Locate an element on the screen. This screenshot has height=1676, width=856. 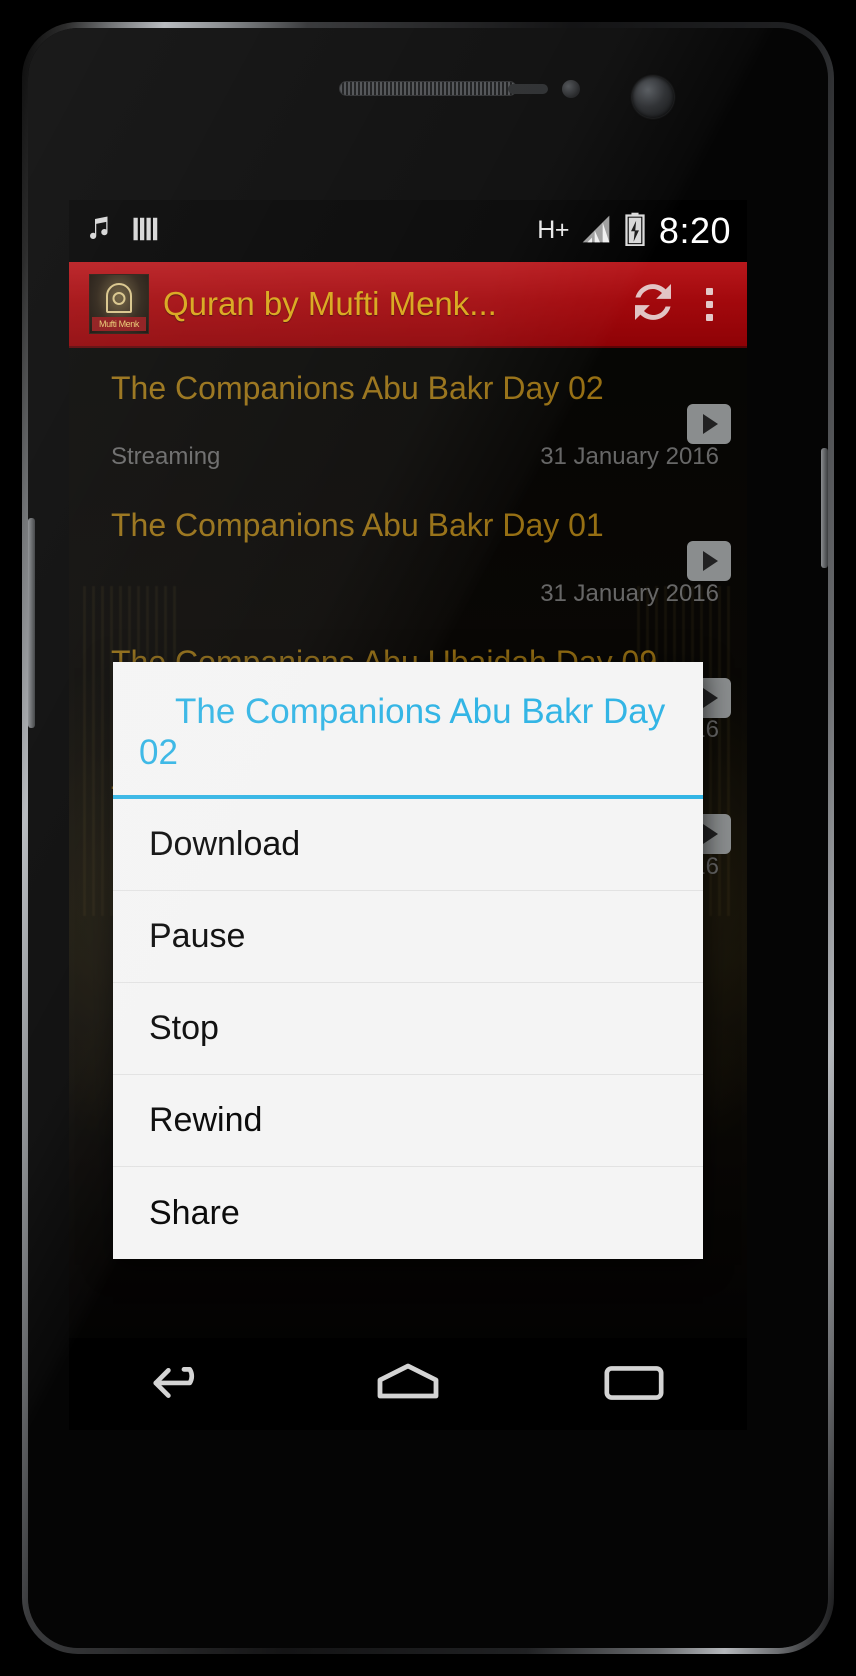
status-bar: H+ 8:20 is located at coordinates (408, 231).